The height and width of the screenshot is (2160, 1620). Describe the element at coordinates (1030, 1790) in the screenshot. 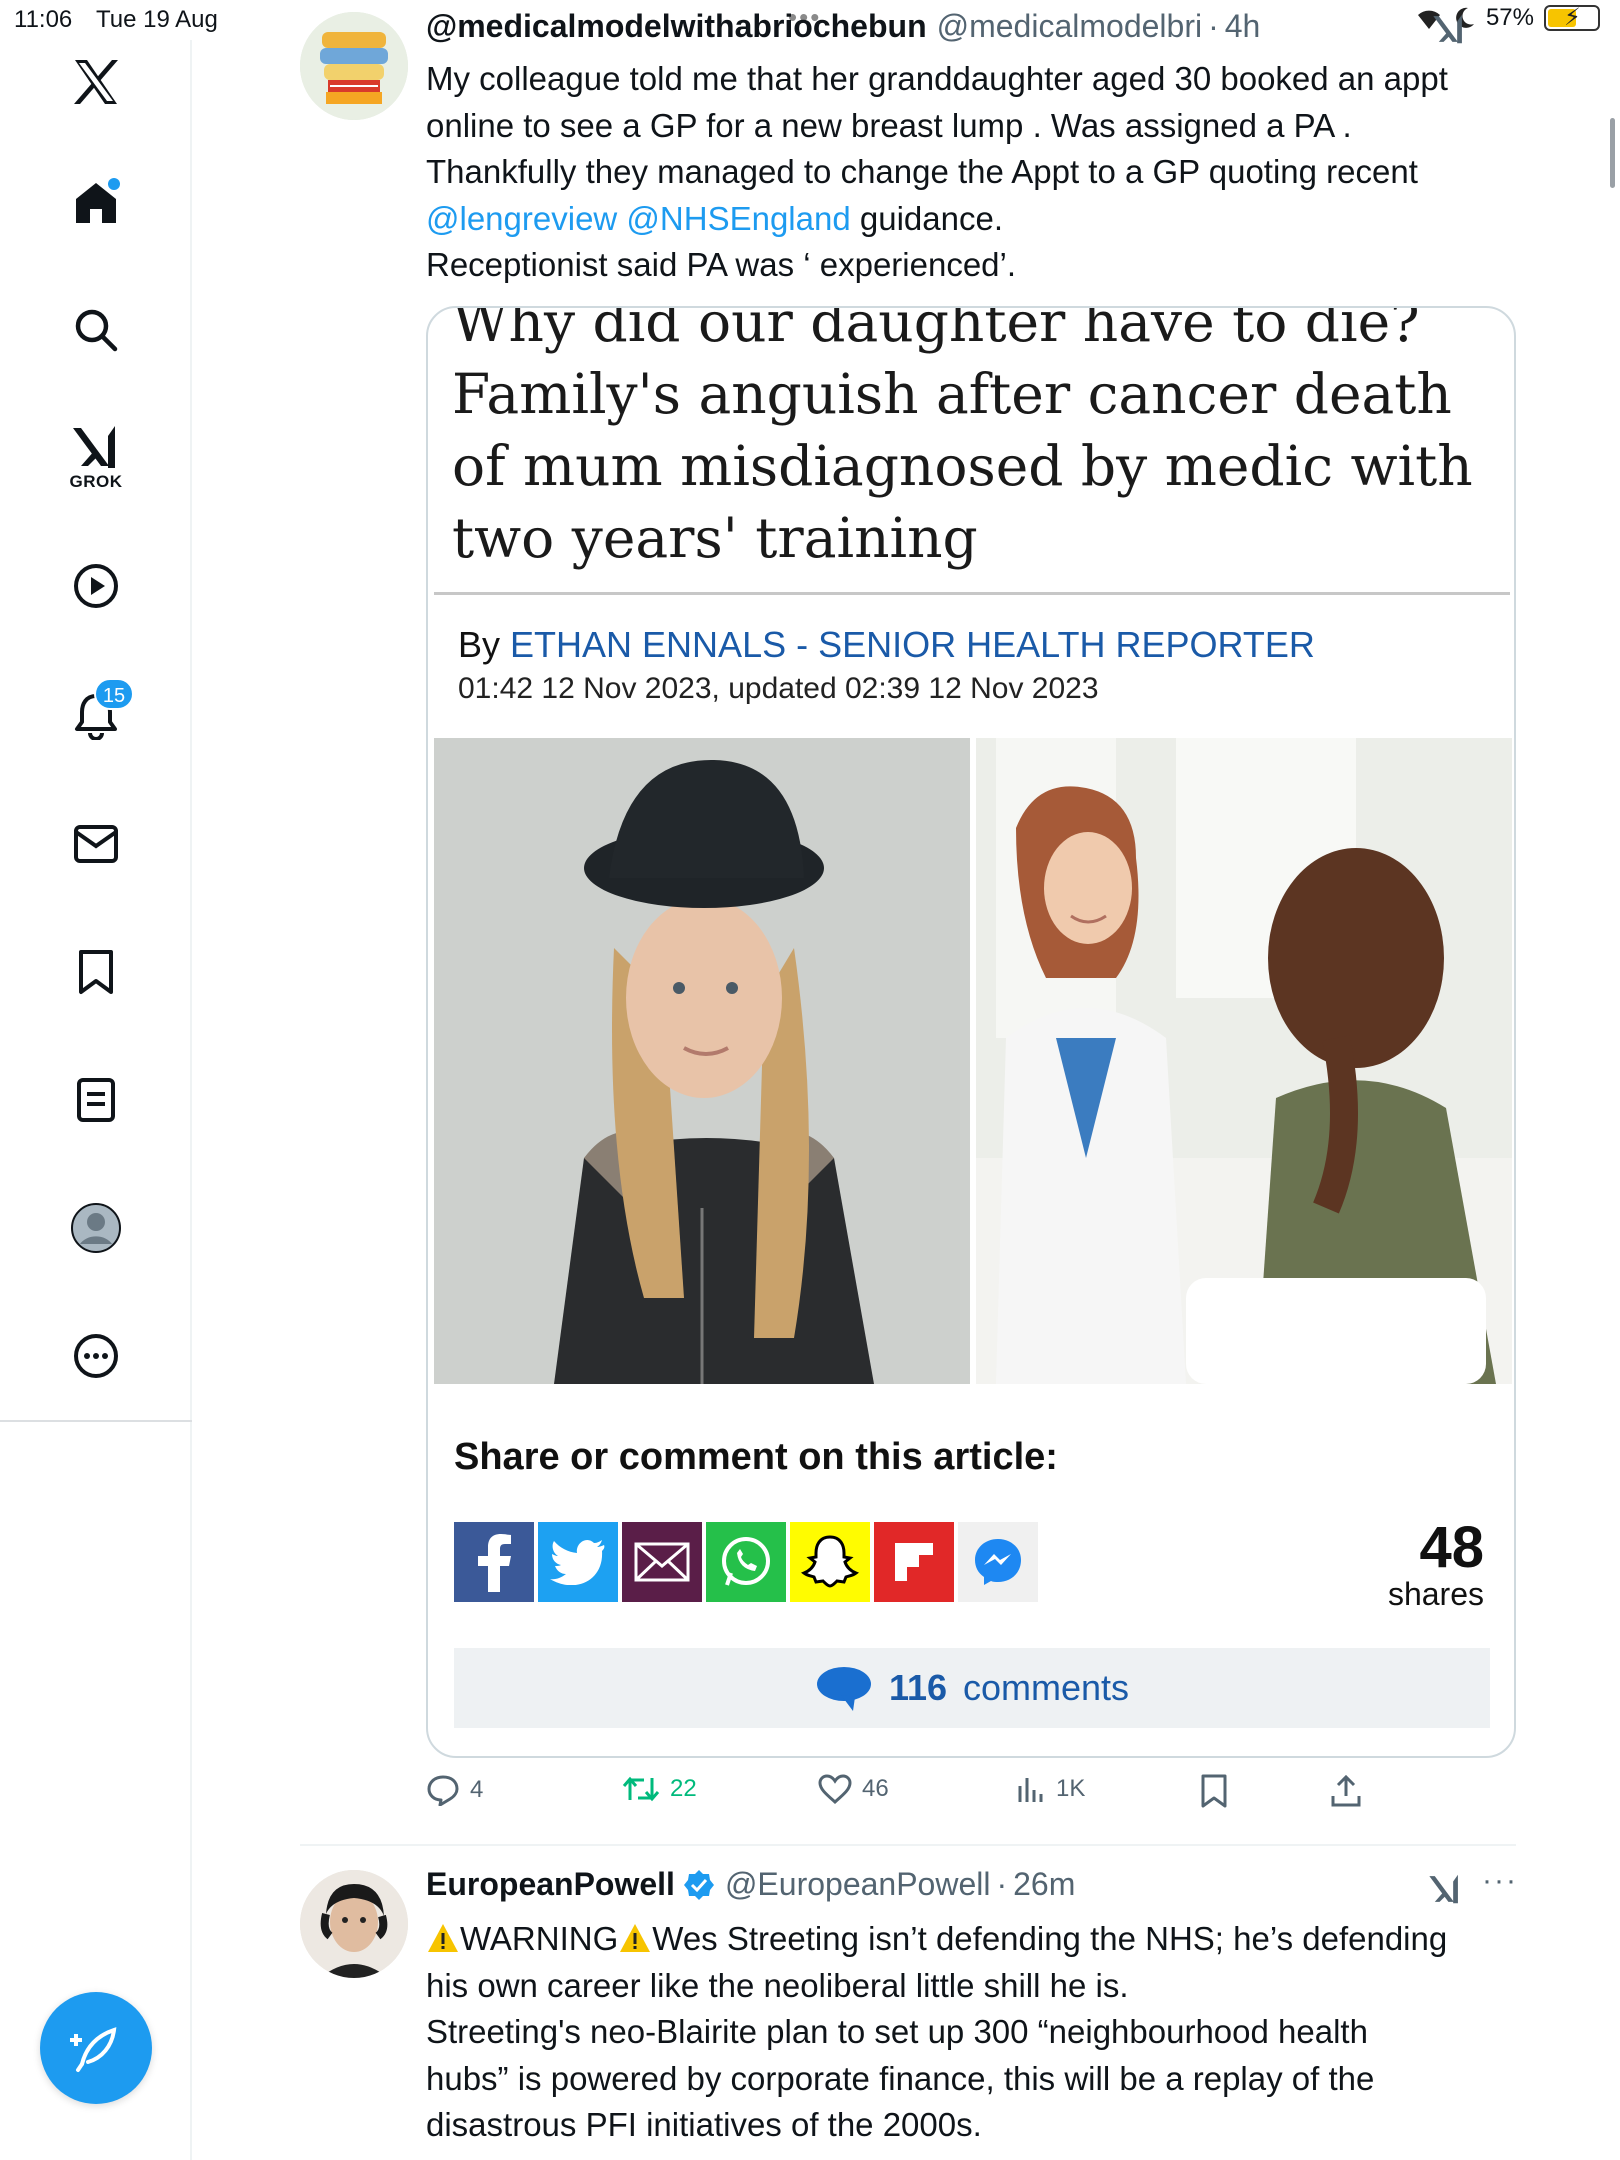

I see `views-bar-chart-icon` at that location.